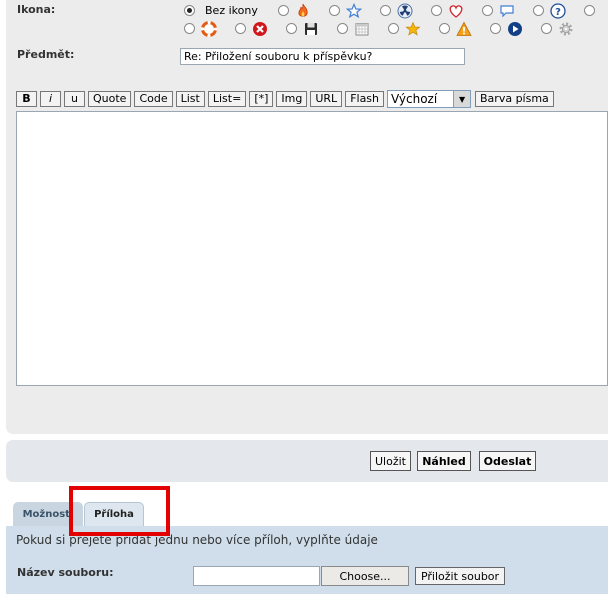 The width and height of the screenshot is (608, 594). Describe the element at coordinates (322, 56) in the screenshot. I see `subject-input` at that location.